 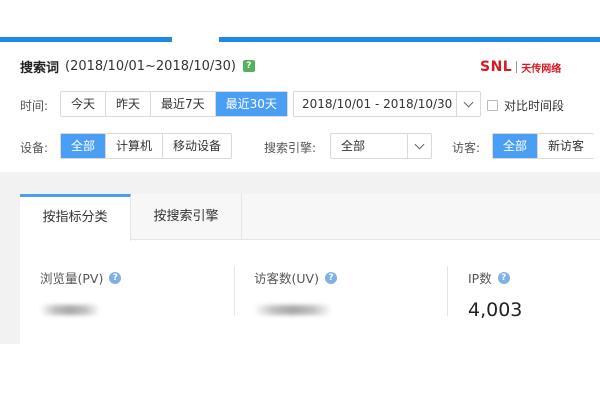 I want to click on time-30days-button: 最近30天, so click(x=251, y=104).